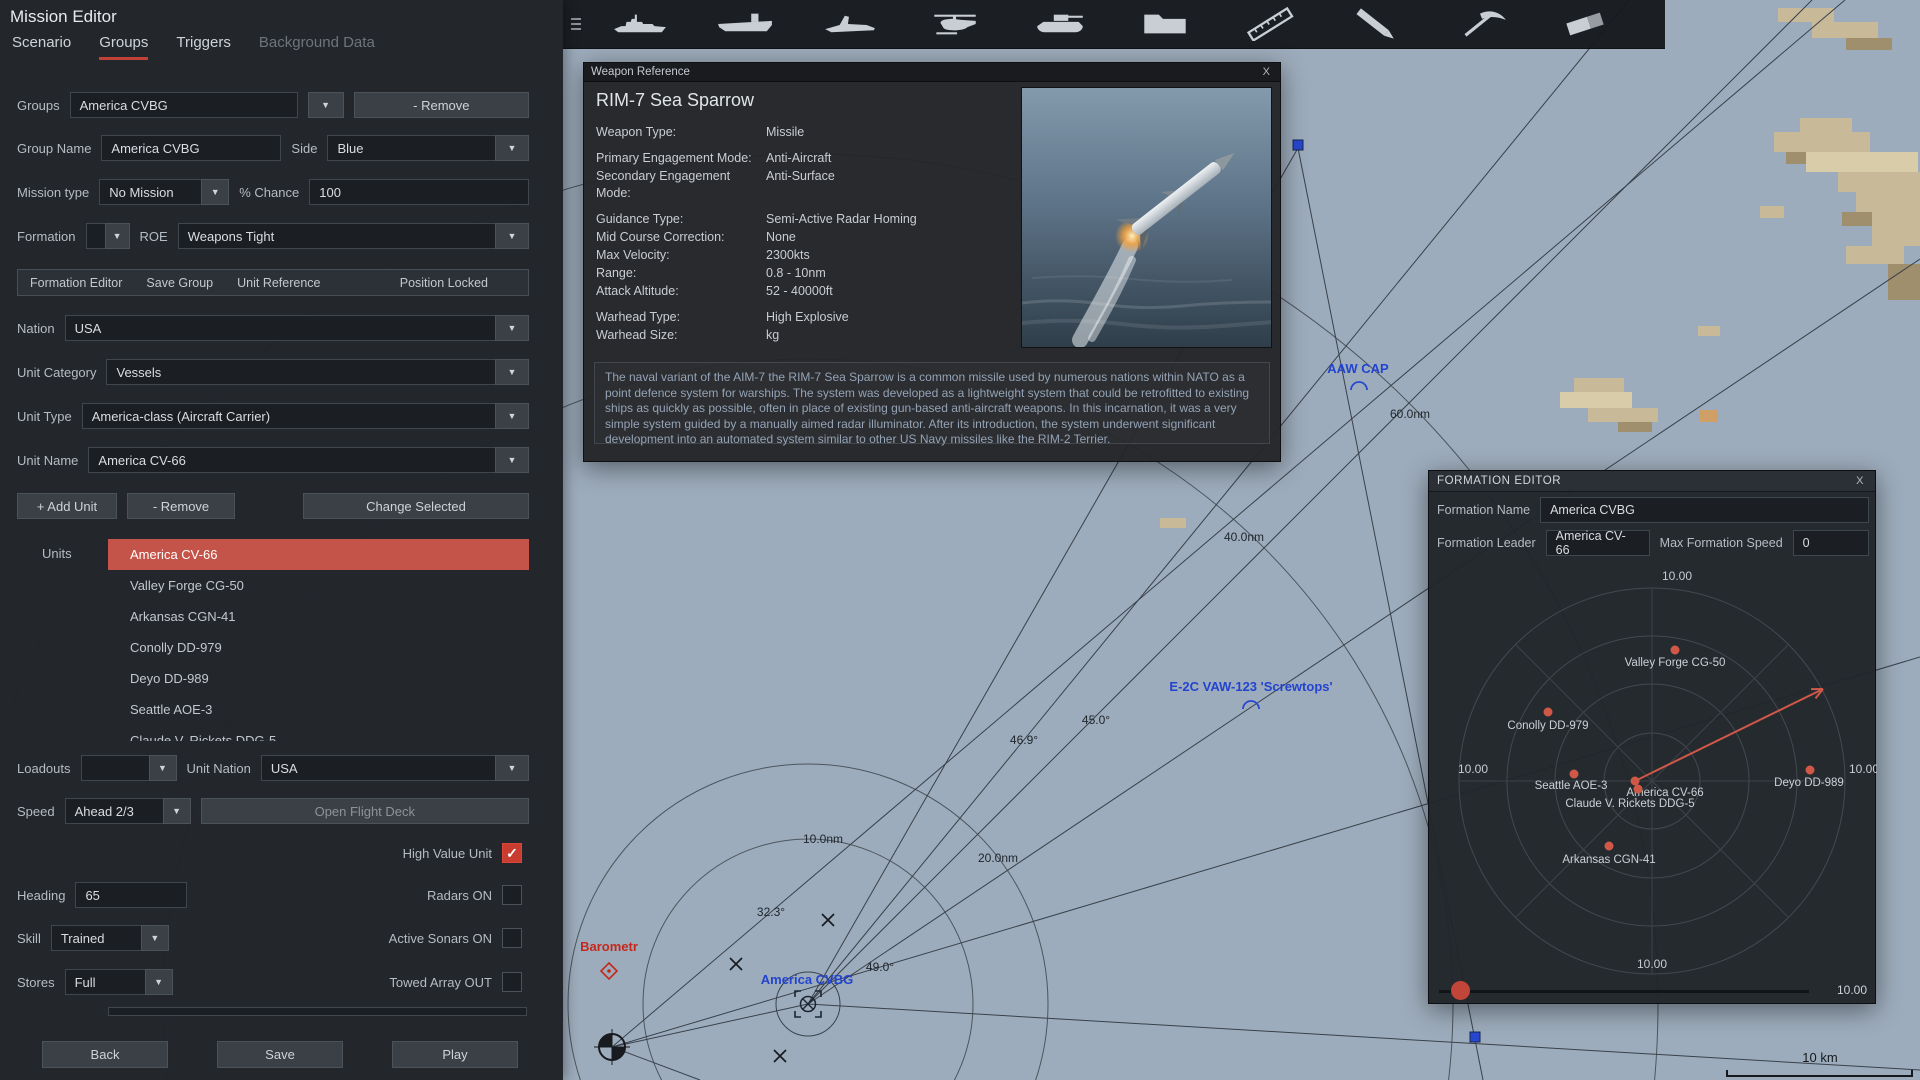  What do you see at coordinates (118, 982) in the screenshot?
I see `stores-select: Full ▼` at bounding box center [118, 982].